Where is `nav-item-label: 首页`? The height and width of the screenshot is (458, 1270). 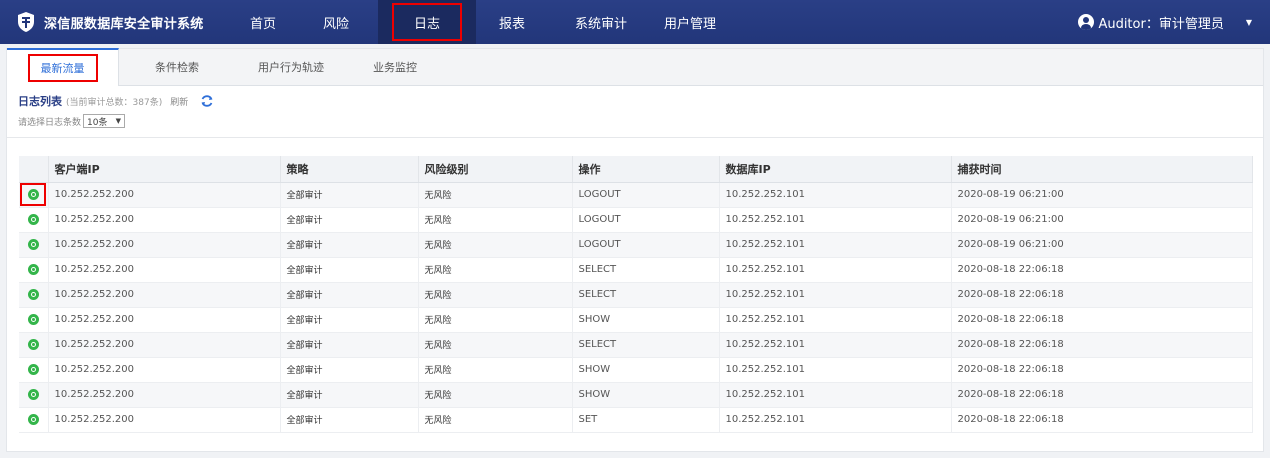
nav-item-label: 首页 is located at coordinates (262, 24).